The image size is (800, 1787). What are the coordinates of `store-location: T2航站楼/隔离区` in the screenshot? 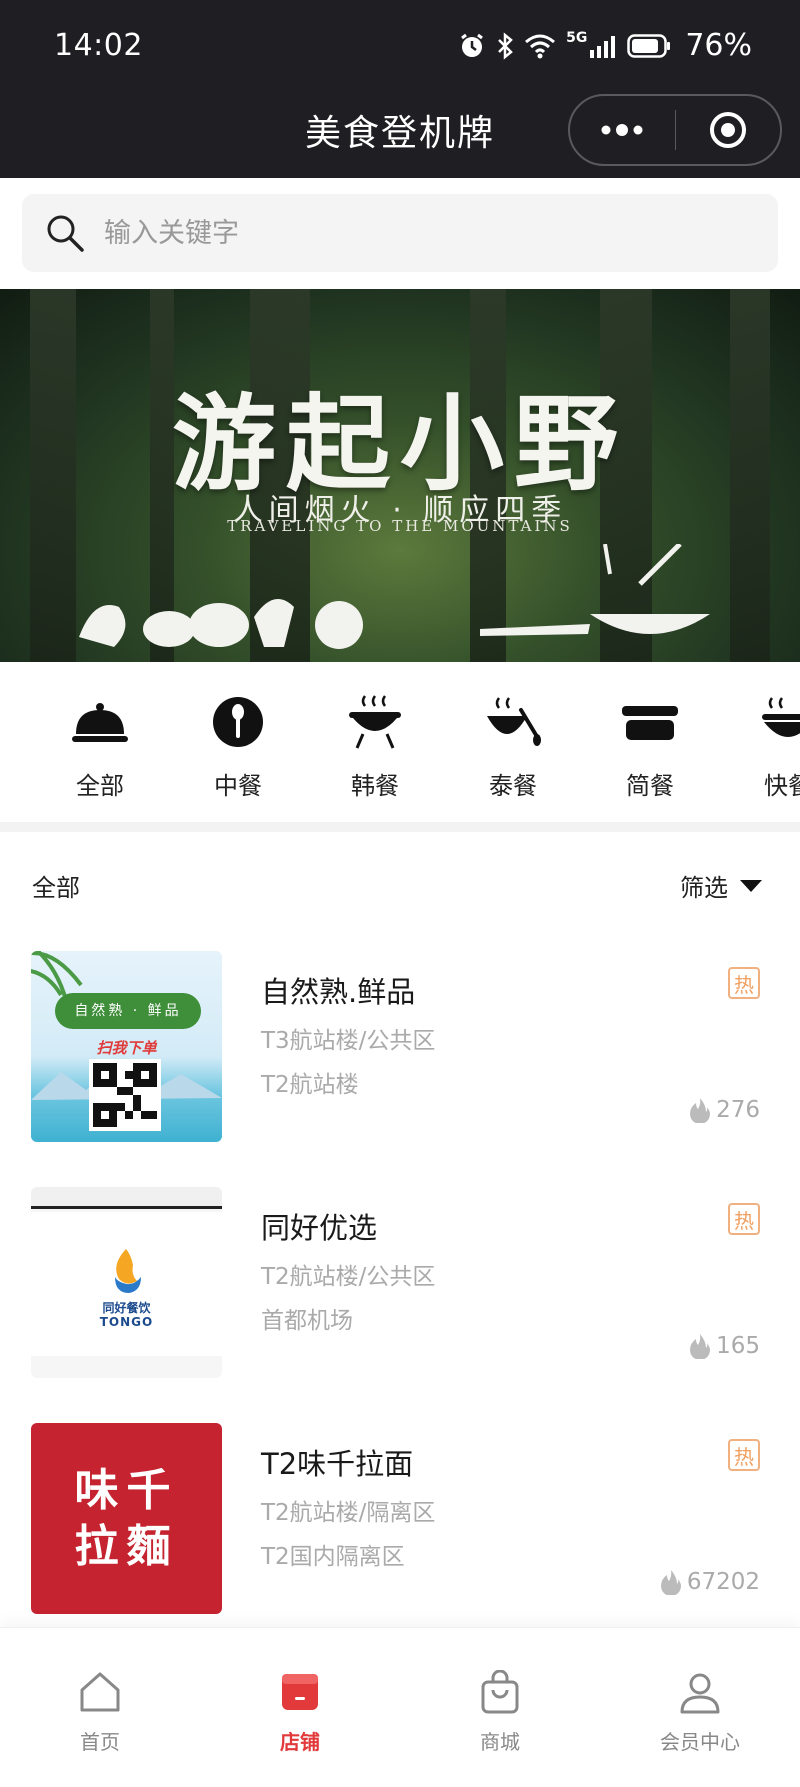 It's located at (348, 1513).